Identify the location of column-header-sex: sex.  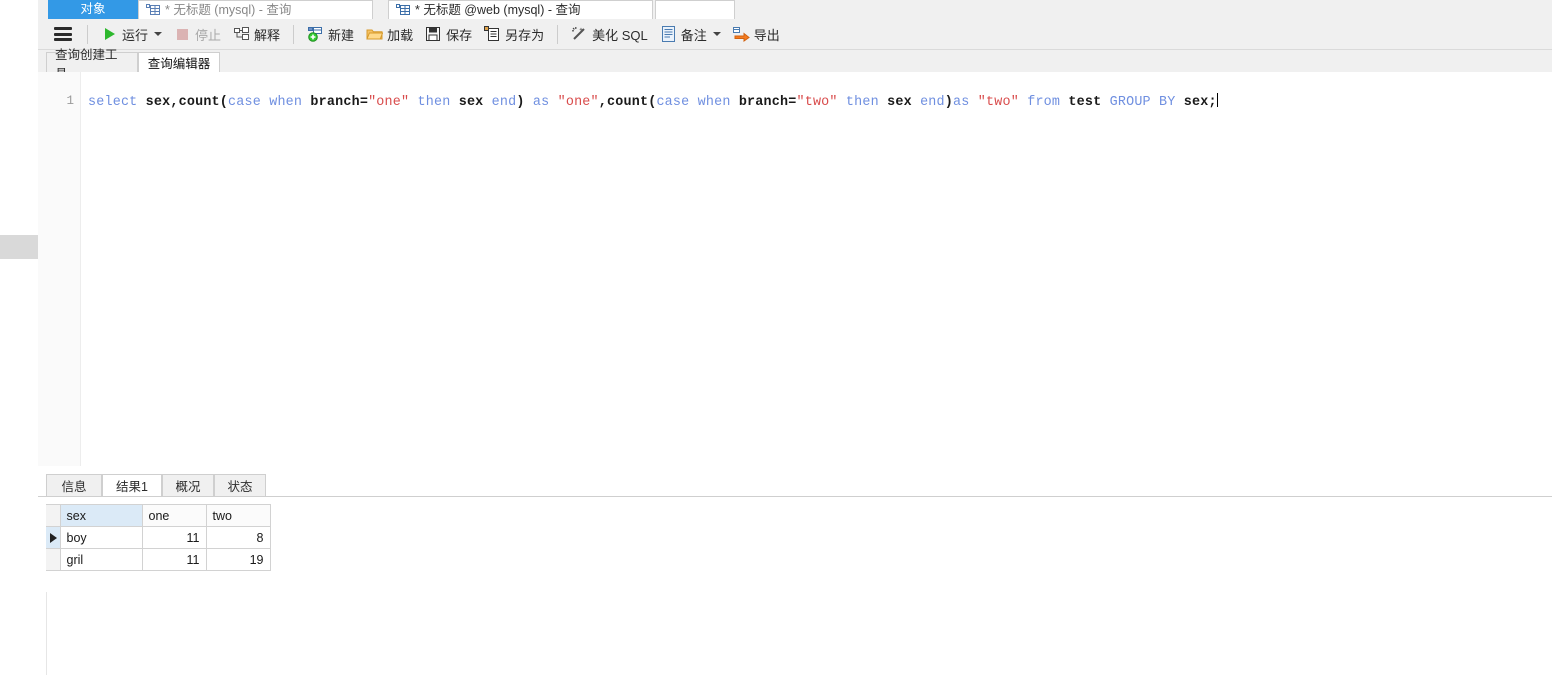
(101, 515).